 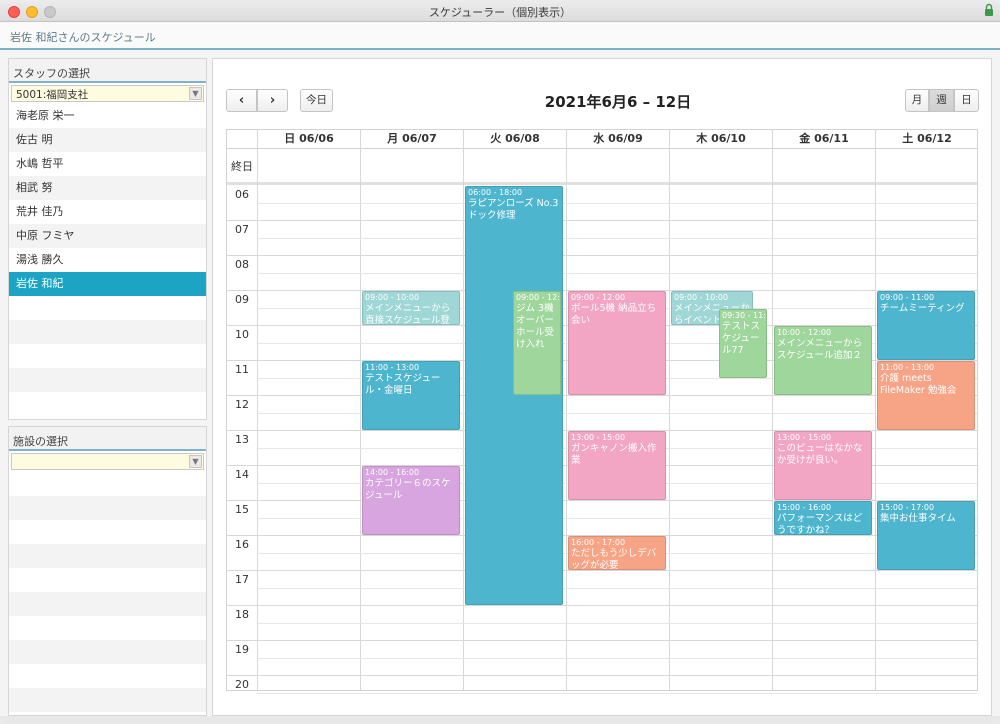 I want to click on calendar-event: 15:00 - 16:00 パフォーマンスはどうですかね？, so click(x=823, y=518).